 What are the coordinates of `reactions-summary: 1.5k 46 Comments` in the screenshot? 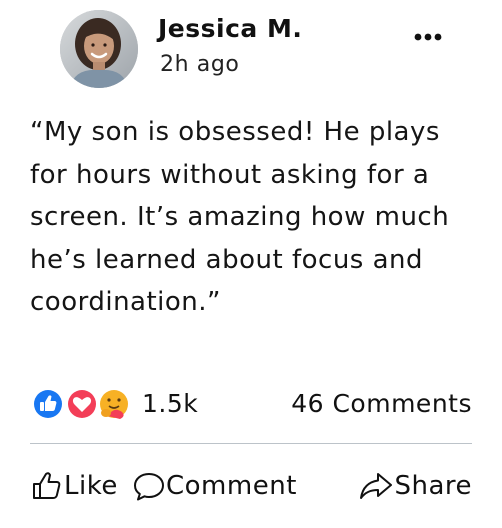 It's located at (251, 404).